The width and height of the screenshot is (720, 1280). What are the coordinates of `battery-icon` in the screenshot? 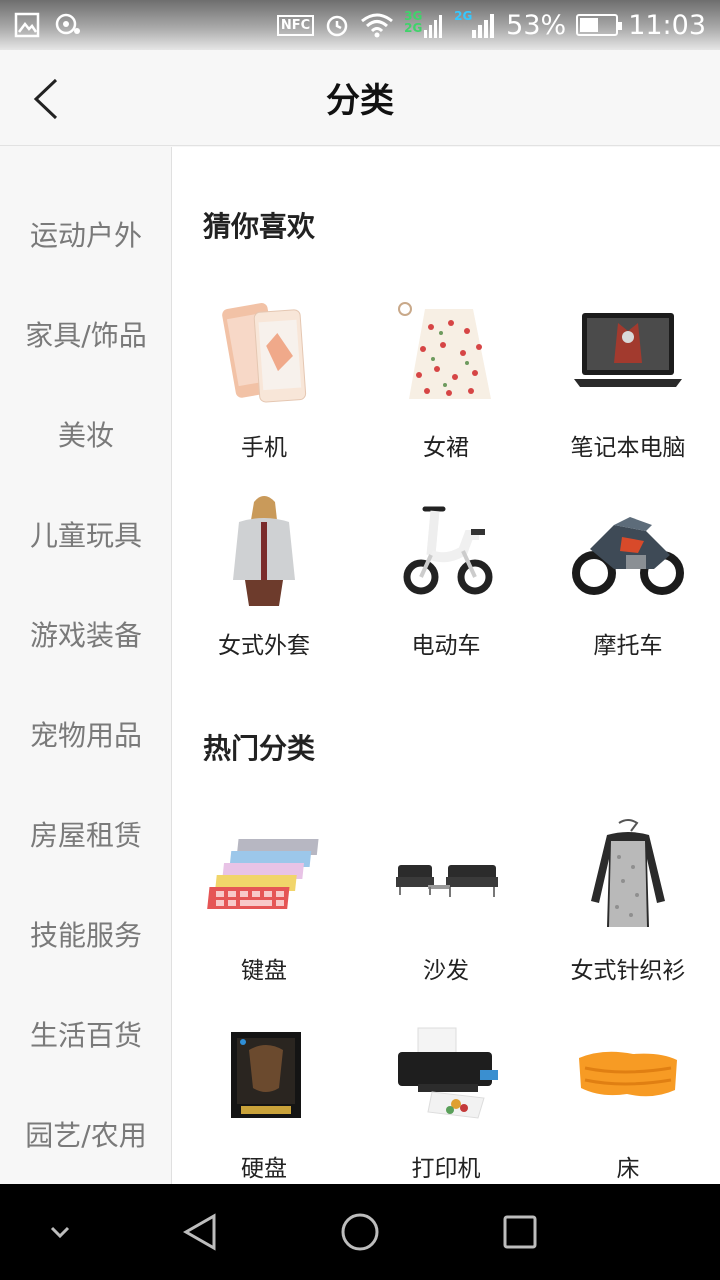 It's located at (599, 25).